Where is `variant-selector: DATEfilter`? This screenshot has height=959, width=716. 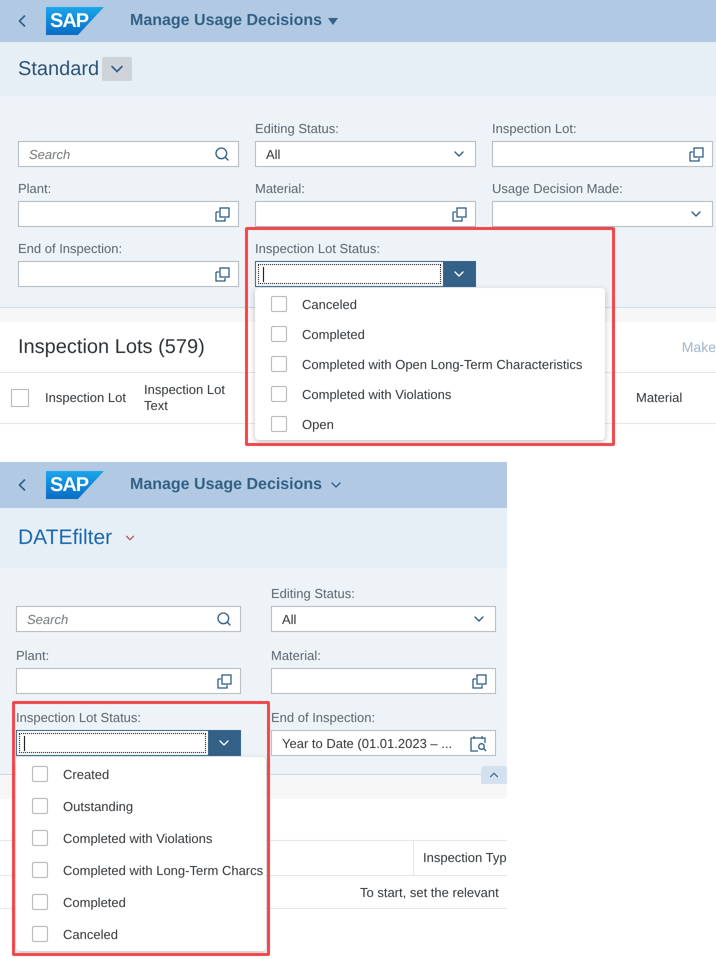 variant-selector: DATEfilter is located at coordinates (78, 538).